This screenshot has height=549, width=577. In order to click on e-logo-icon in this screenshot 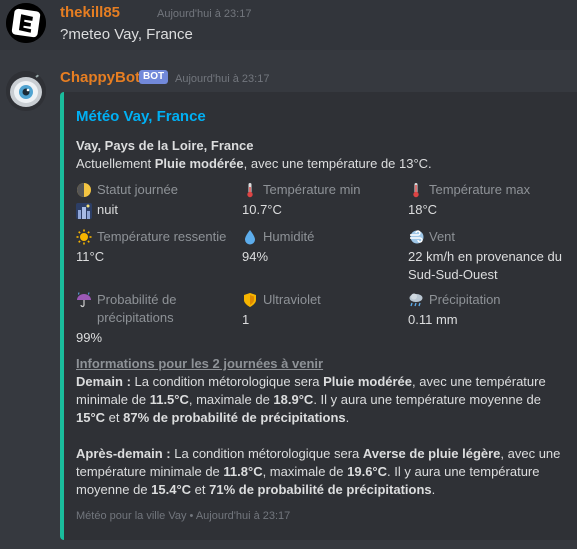, I will do `click(26, 23)`.